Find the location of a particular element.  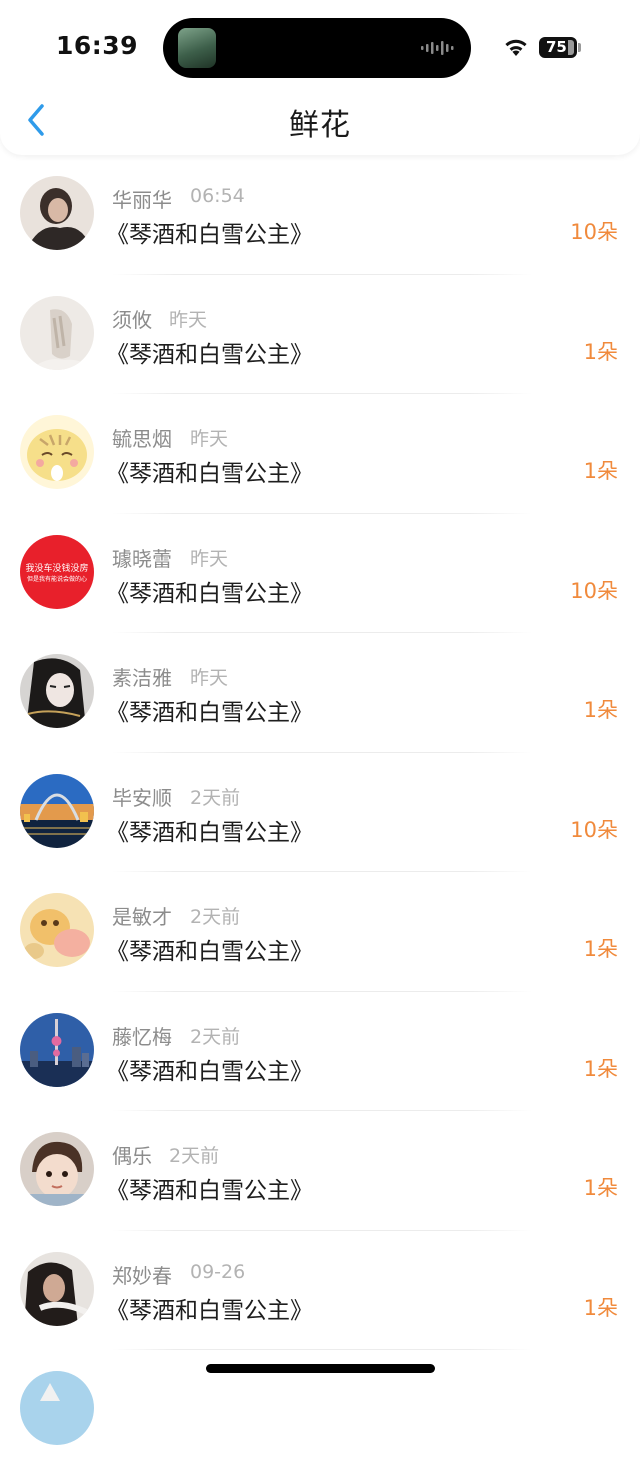

sender-name: 须攸 is located at coordinates (132, 319).